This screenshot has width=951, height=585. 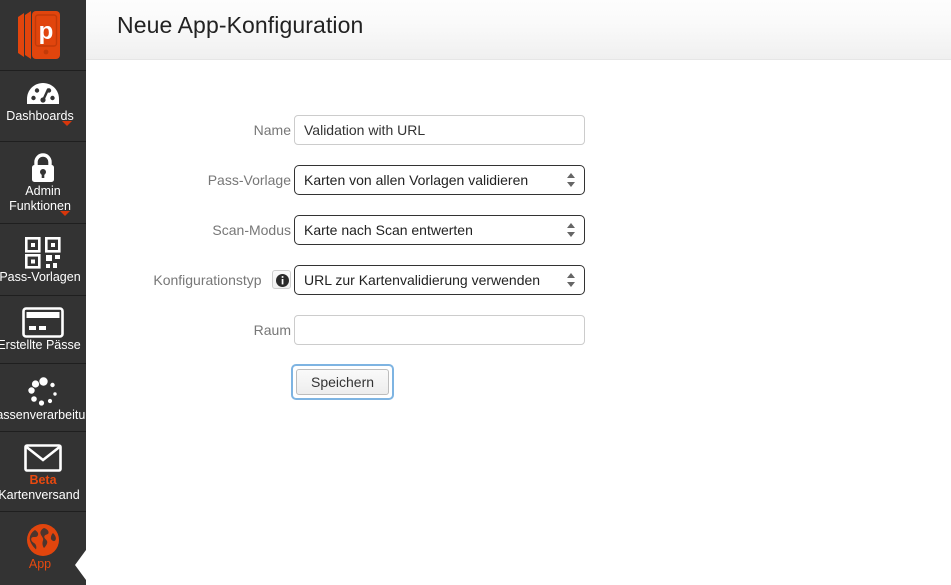 I want to click on name-input, so click(x=439, y=130).